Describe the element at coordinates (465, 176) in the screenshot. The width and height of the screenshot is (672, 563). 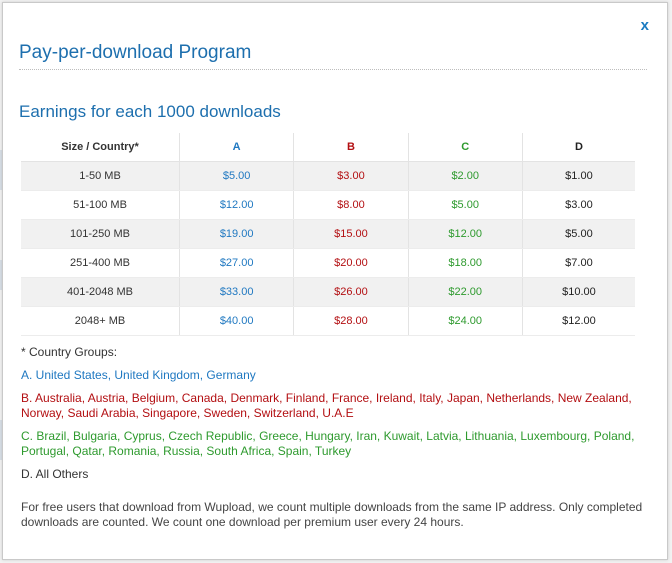
I see `rate-c-cell: $2.00` at that location.